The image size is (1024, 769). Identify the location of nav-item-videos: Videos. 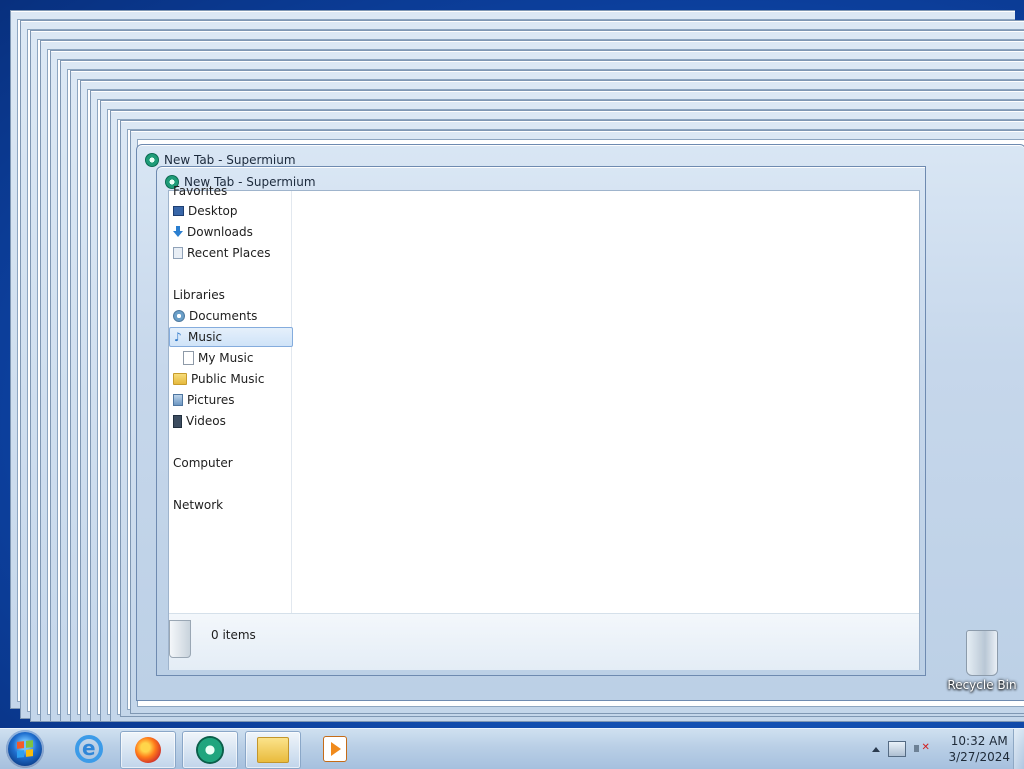
(199, 421).